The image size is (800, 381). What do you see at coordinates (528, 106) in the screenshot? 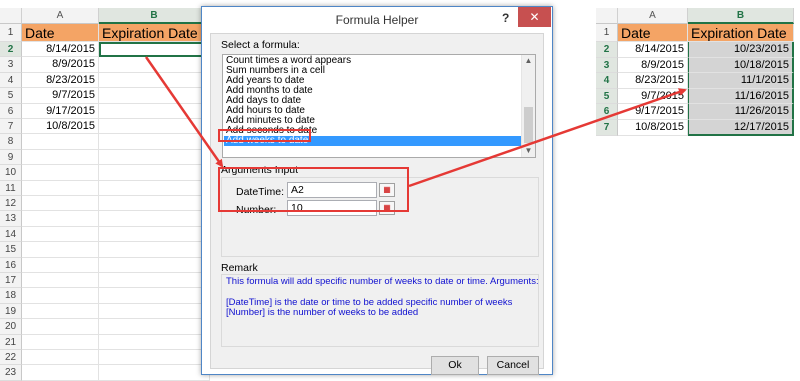
I see `listbox-scrollbar: ▲ ▼` at bounding box center [528, 106].